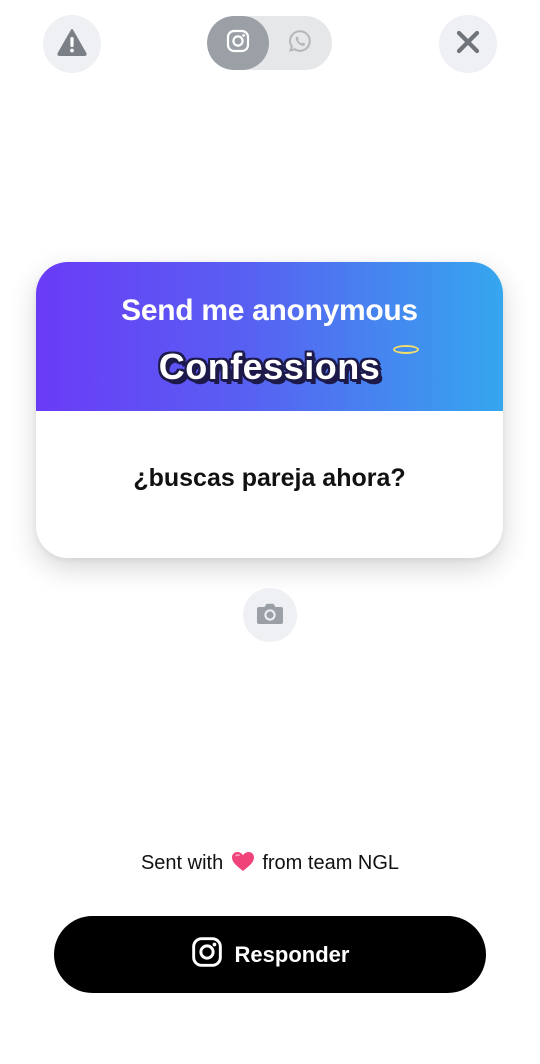 This screenshot has height=1064, width=540. What do you see at coordinates (269, 478) in the screenshot?
I see `question-text: ¿buscas pareja ahora?` at bounding box center [269, 478].